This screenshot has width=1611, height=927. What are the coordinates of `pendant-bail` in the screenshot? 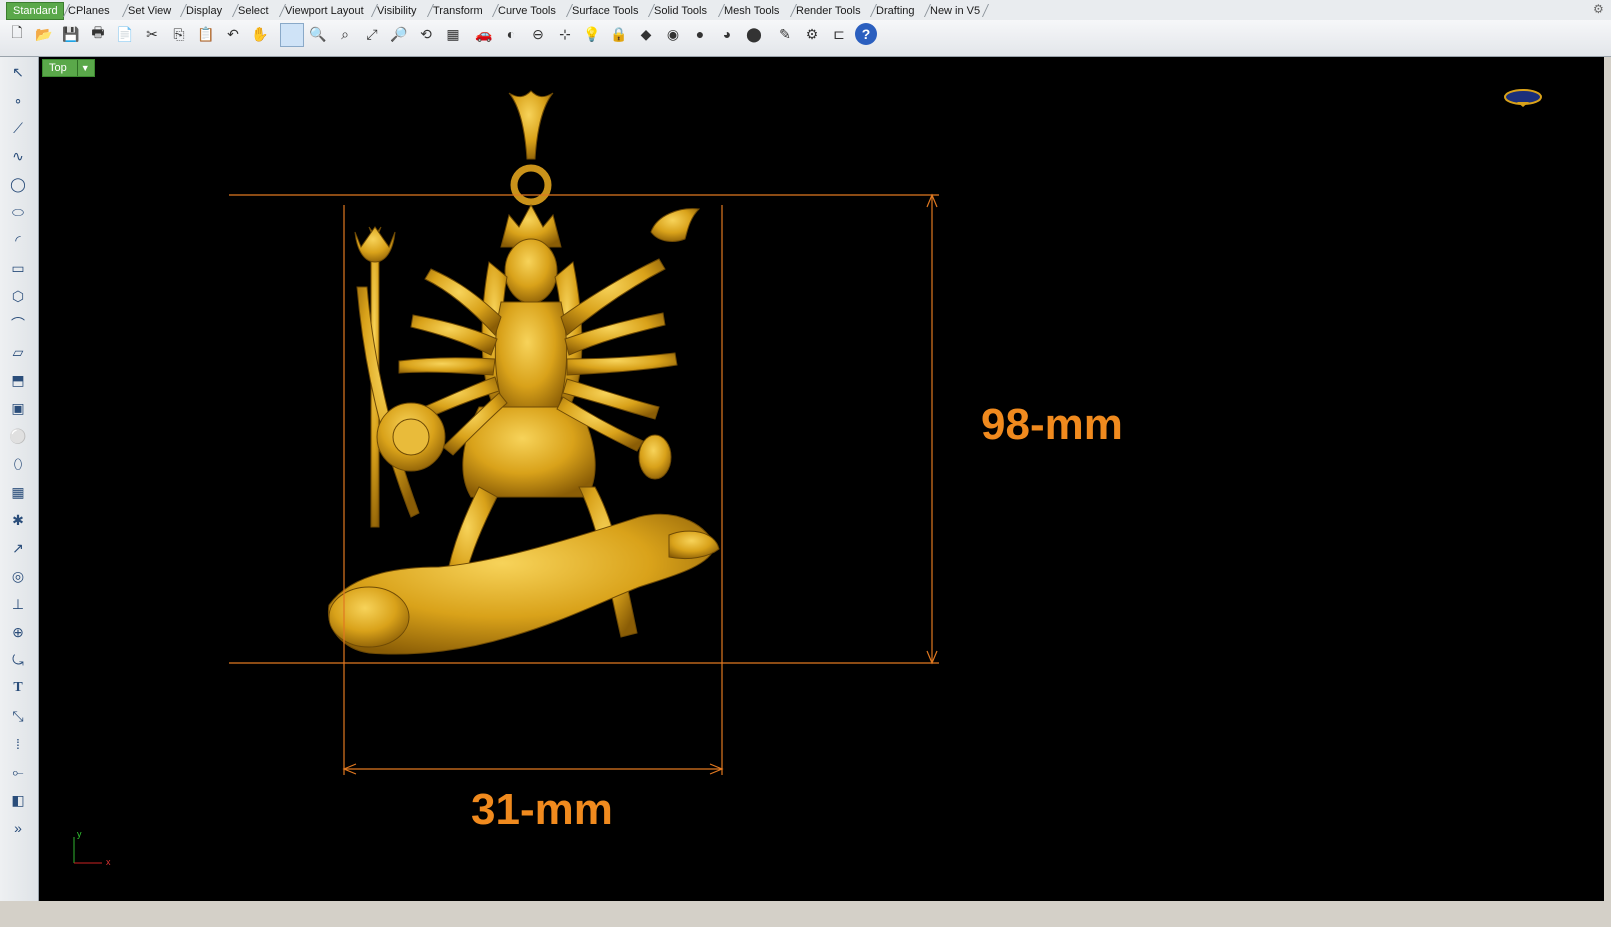 It's located at (531, 125).